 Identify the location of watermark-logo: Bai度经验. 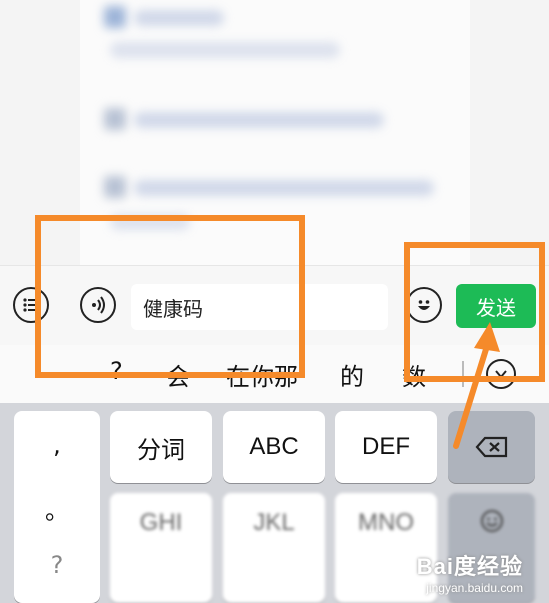
(469, 566).